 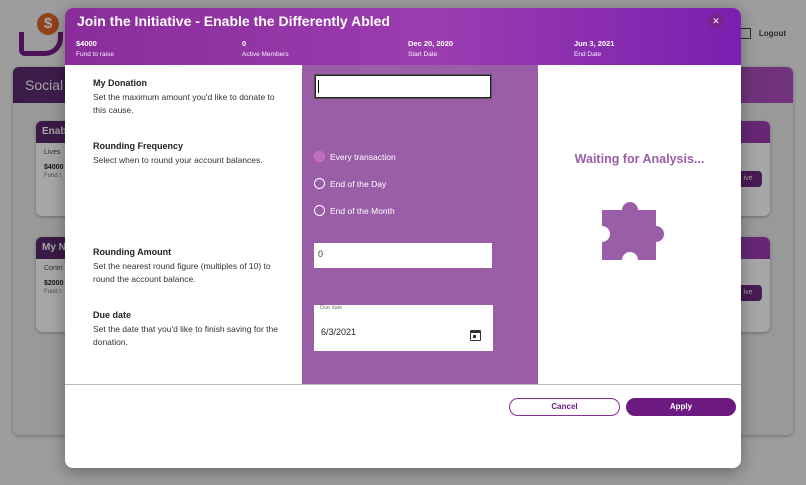 I want to click on section-heading: Rounding Amount, so click(x=132, y=252).